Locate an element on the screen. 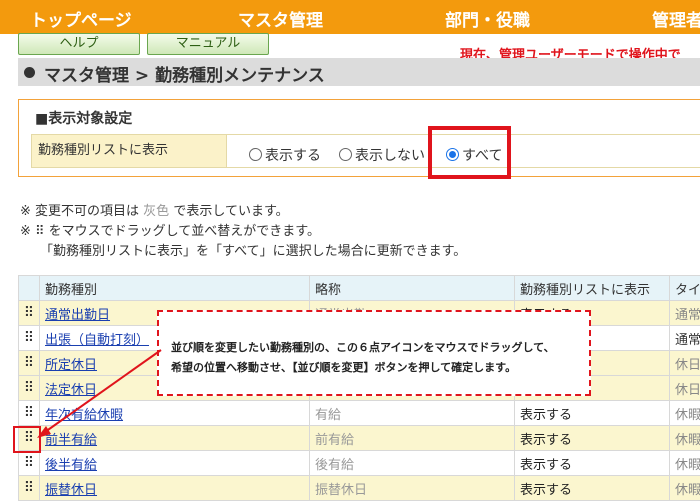 This screenshot has height=502, width=700. table-row: ⠿ 年次有給休暇 有給 表示する 休暇 is located at coordinates (359, 413).